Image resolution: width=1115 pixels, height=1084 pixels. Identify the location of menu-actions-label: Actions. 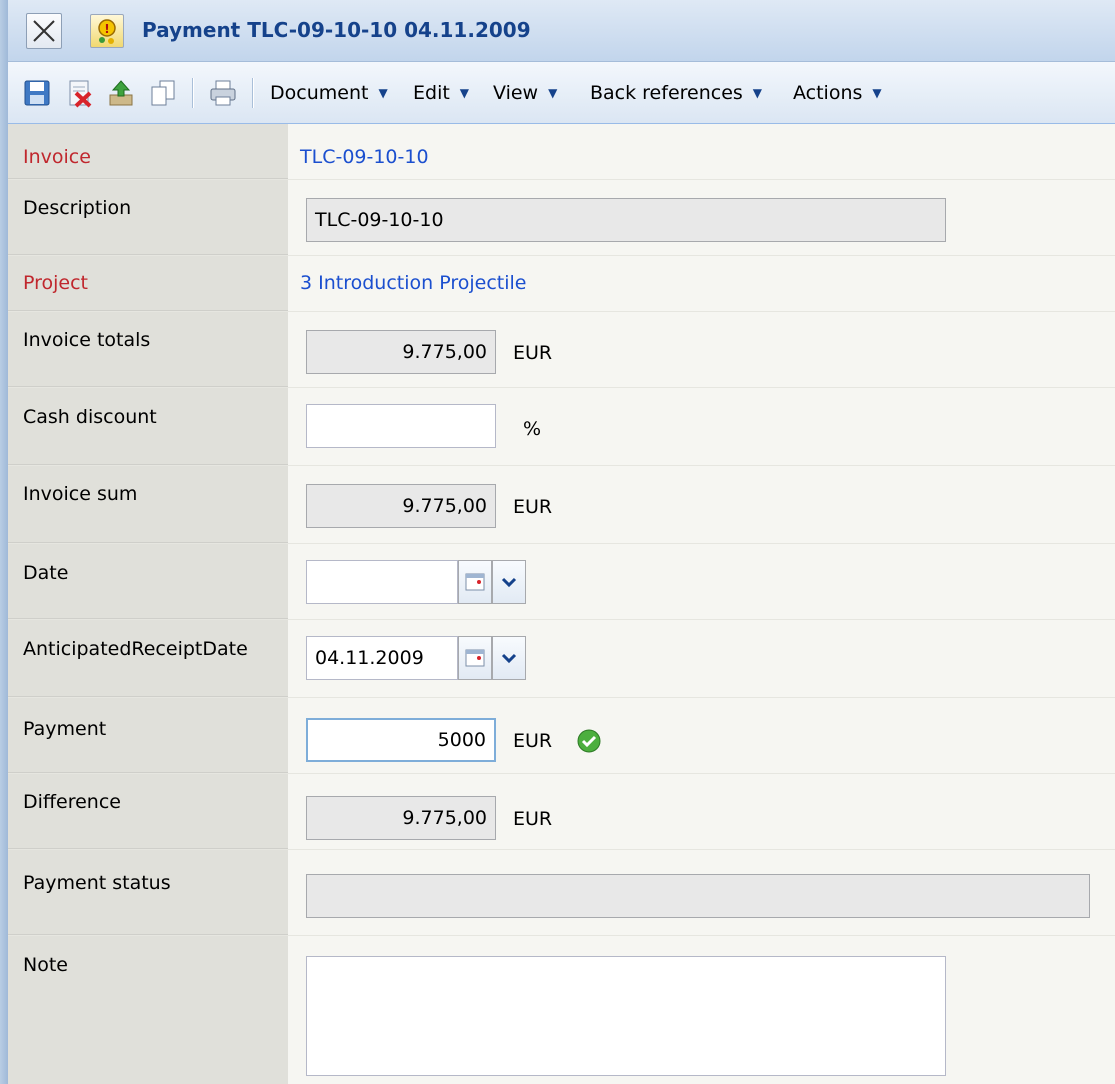
(828, 93).